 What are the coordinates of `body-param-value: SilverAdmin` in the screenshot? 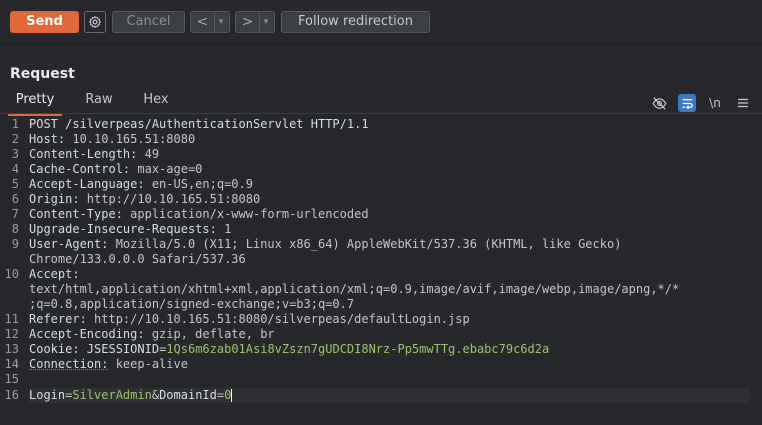 It's located at (112, 395).